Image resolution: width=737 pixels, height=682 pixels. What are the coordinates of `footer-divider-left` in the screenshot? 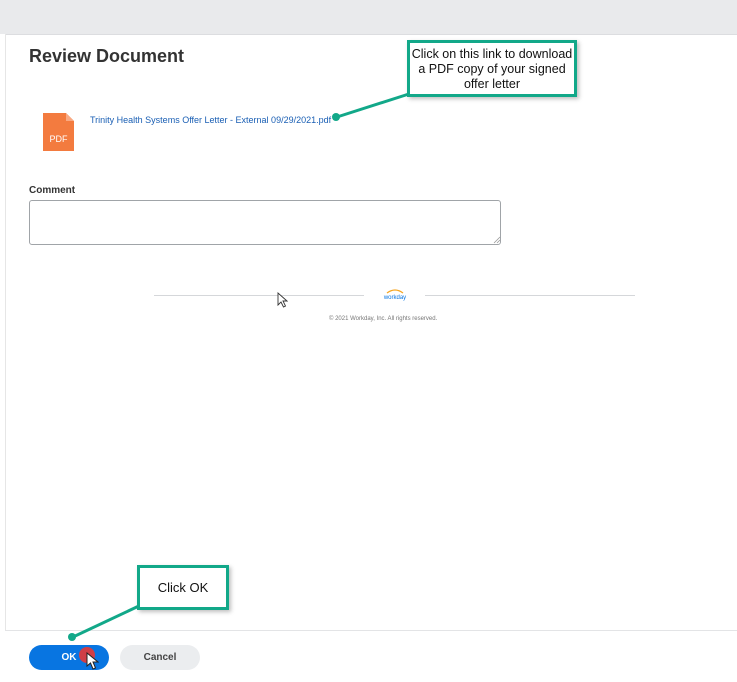 It's located at (259, 295).